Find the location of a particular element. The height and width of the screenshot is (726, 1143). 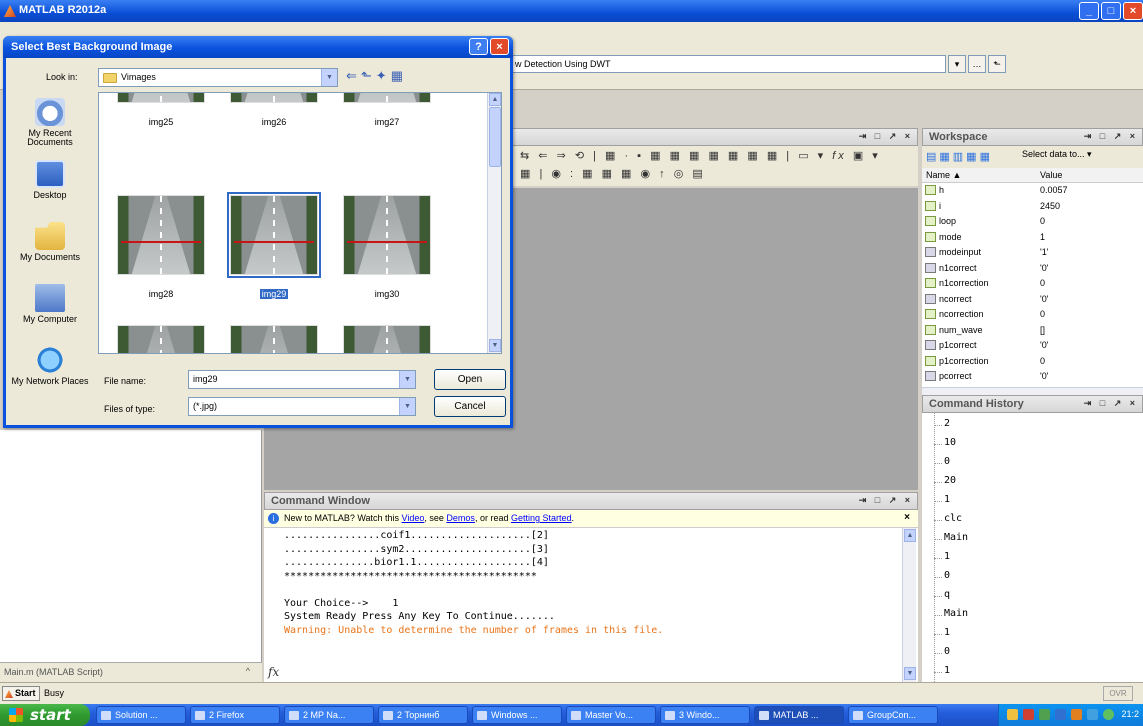

history-item: 20 is located at coordinates (1034, 482).